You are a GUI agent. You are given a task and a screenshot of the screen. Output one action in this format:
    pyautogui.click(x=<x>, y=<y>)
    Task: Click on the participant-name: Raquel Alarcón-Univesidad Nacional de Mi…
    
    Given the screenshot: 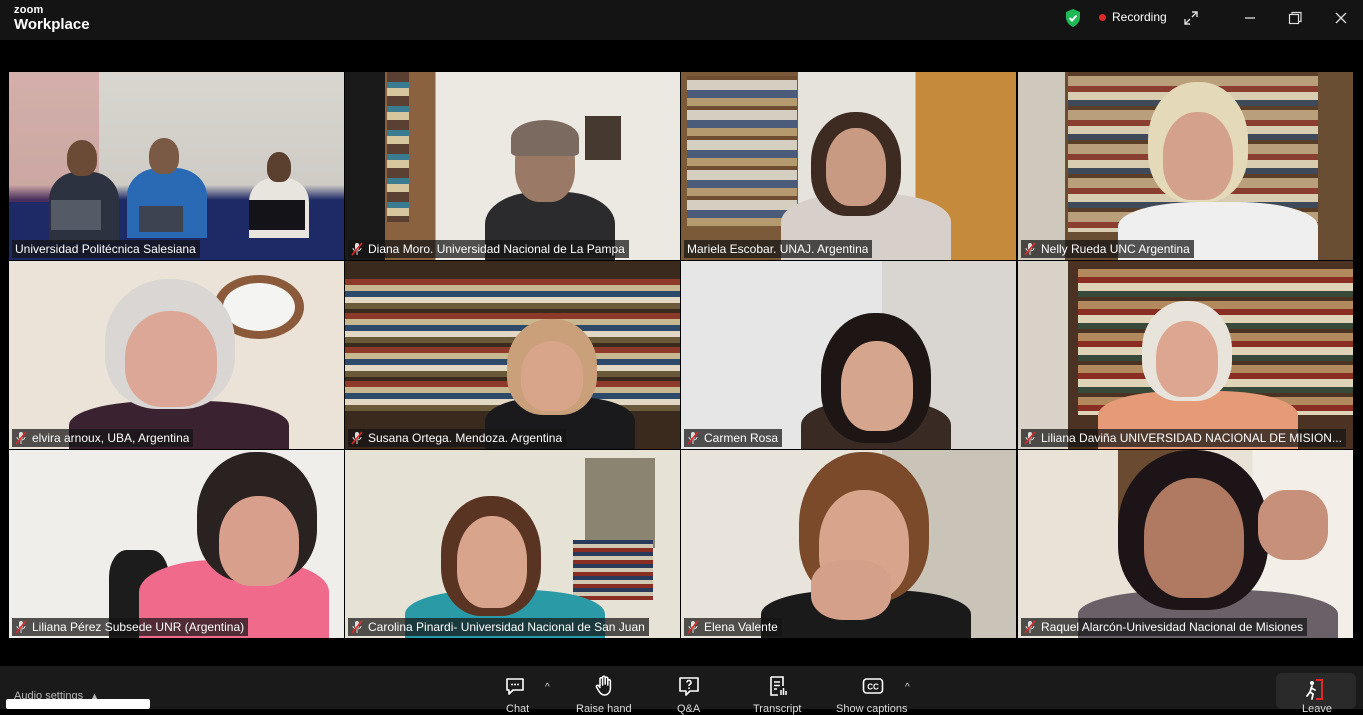 What is the action you would take?
    pyautogui.click(x=1172, y=627)
    